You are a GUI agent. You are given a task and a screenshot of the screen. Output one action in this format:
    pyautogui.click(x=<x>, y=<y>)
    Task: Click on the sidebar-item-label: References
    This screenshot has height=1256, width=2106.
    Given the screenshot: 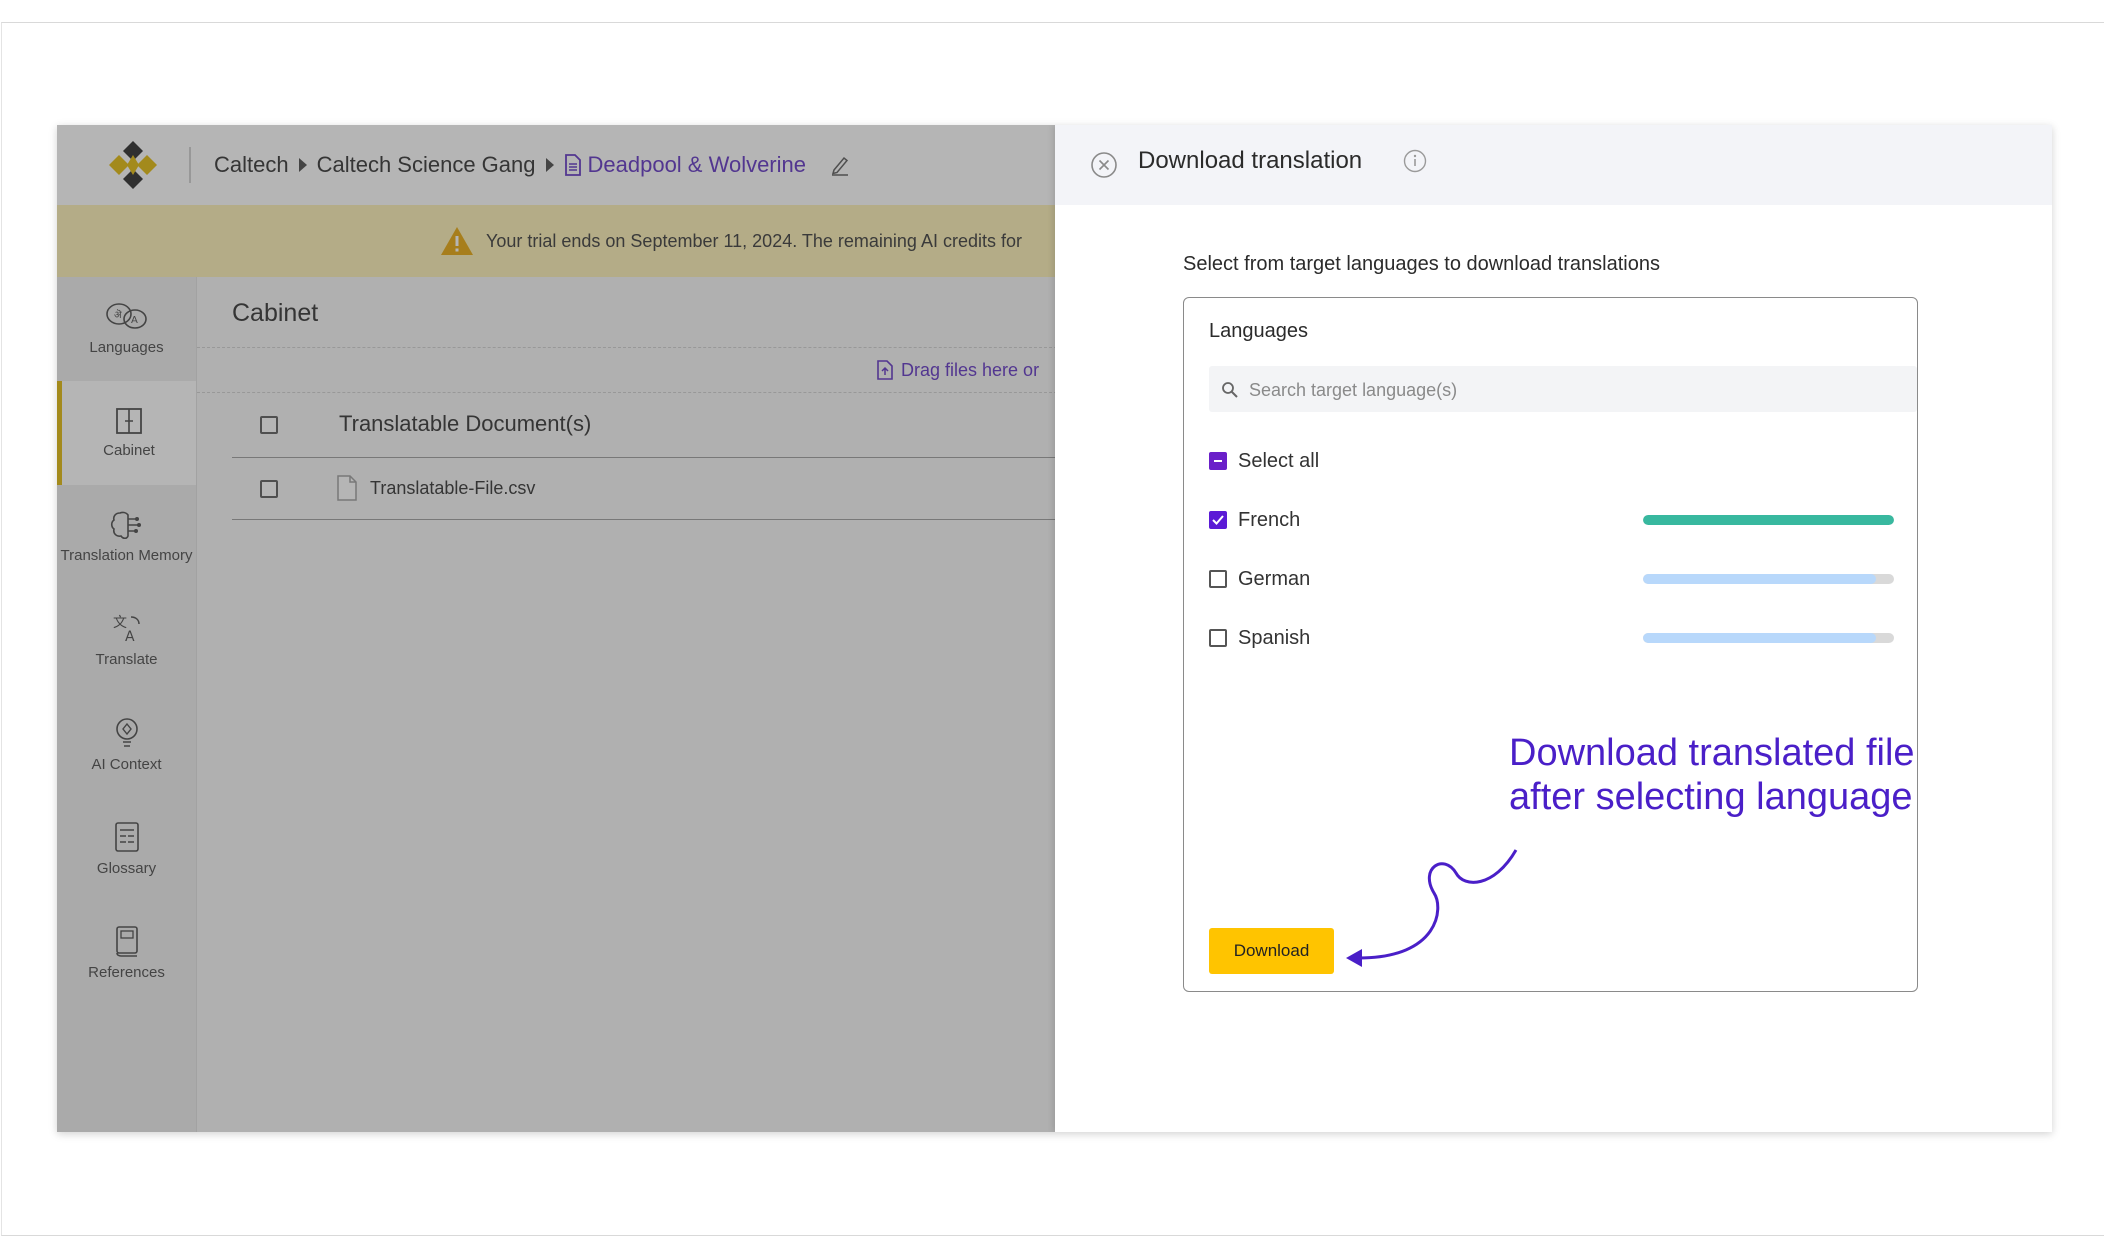 What is the action you would take?
    pyautogui.click(x=126, y=972)
    